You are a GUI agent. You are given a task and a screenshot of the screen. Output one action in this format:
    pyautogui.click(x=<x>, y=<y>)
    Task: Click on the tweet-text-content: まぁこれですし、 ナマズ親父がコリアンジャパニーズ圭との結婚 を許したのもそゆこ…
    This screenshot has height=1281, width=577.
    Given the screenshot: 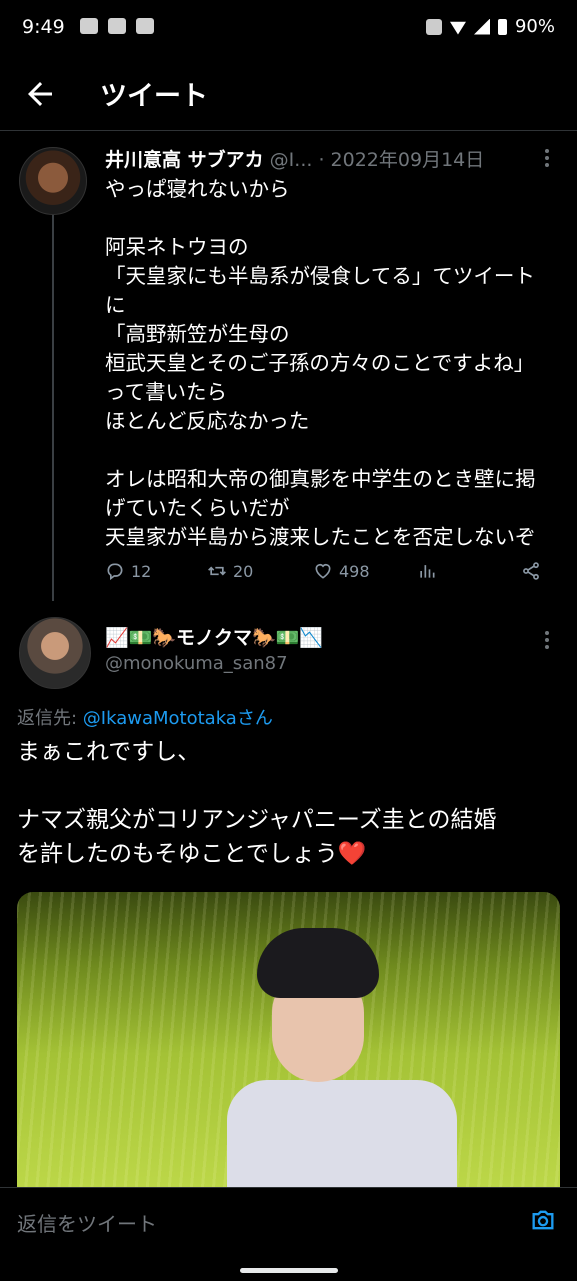 What is the action you would take?
    pyautogui.click(x=257, y=803)
    